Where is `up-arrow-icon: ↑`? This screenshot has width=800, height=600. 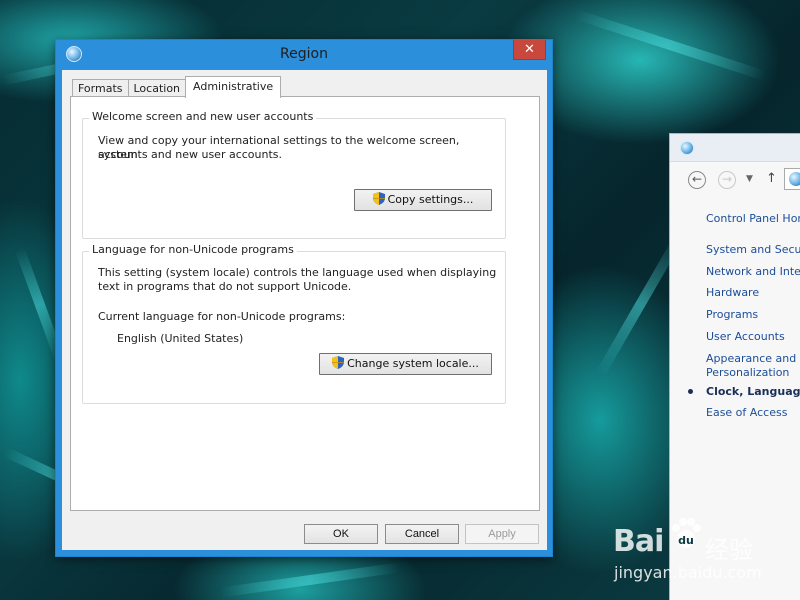 up-arrow-icon: ↑ is located at coordinates (771, 178).